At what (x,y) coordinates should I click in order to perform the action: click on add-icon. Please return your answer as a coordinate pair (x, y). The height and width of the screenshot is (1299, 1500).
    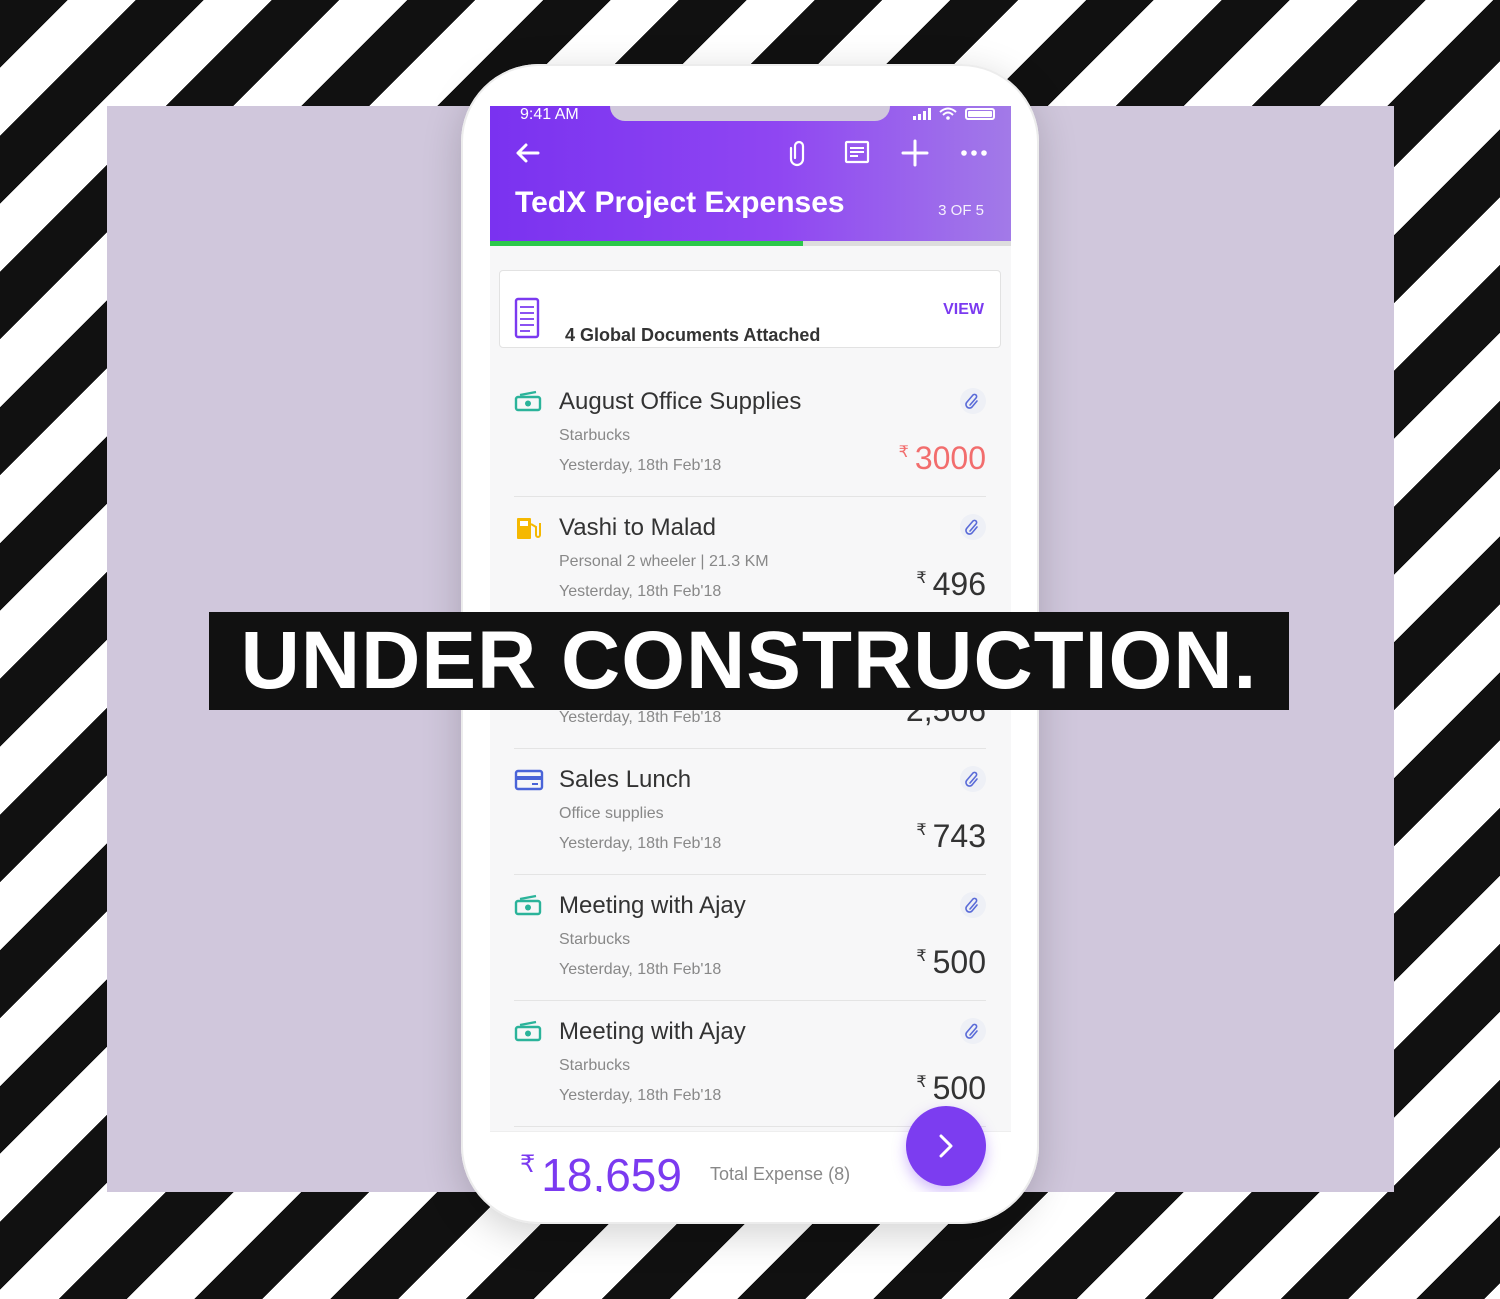
    Looking at the image, I should click on (915, 153).